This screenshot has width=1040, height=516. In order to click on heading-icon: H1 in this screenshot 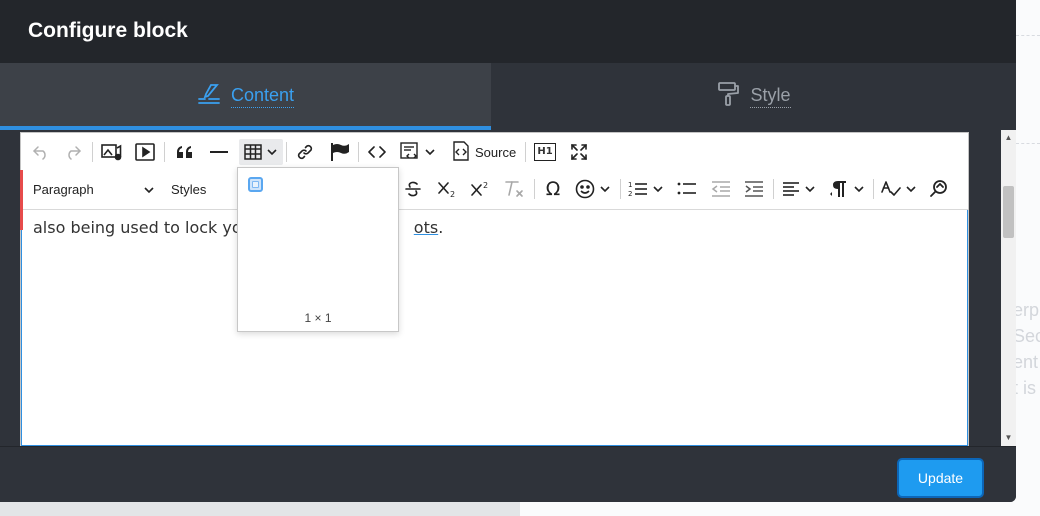, I will do `click(545, 152)`.